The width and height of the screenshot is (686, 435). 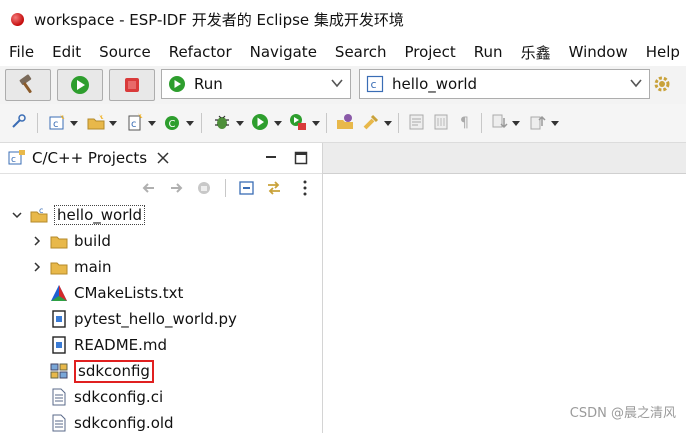 I want to click on debug-bug-icon, so click(x=222, y=122).